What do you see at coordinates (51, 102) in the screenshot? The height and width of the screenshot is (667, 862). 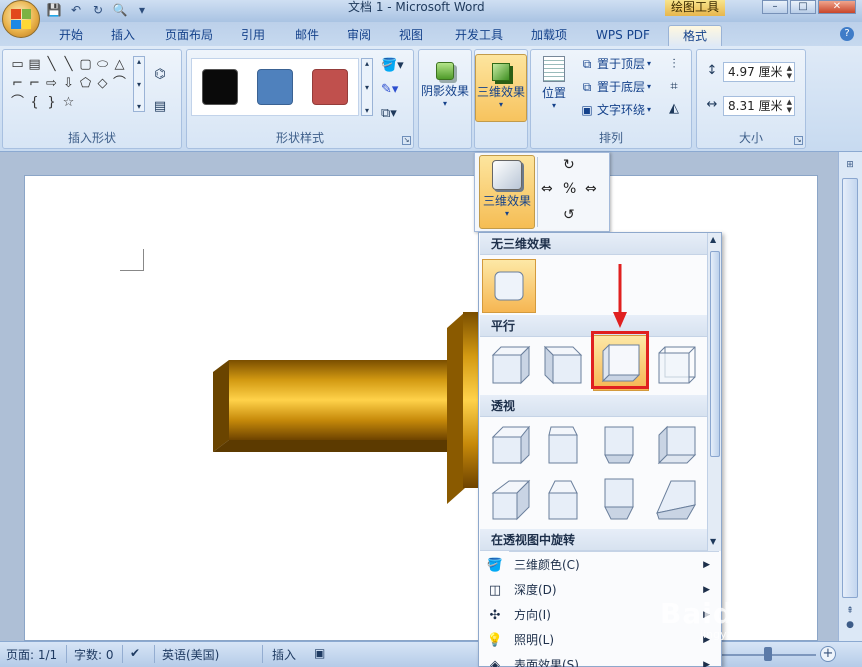 I see `shape-right-brace-icon: }` at bounding box center [51, 102].